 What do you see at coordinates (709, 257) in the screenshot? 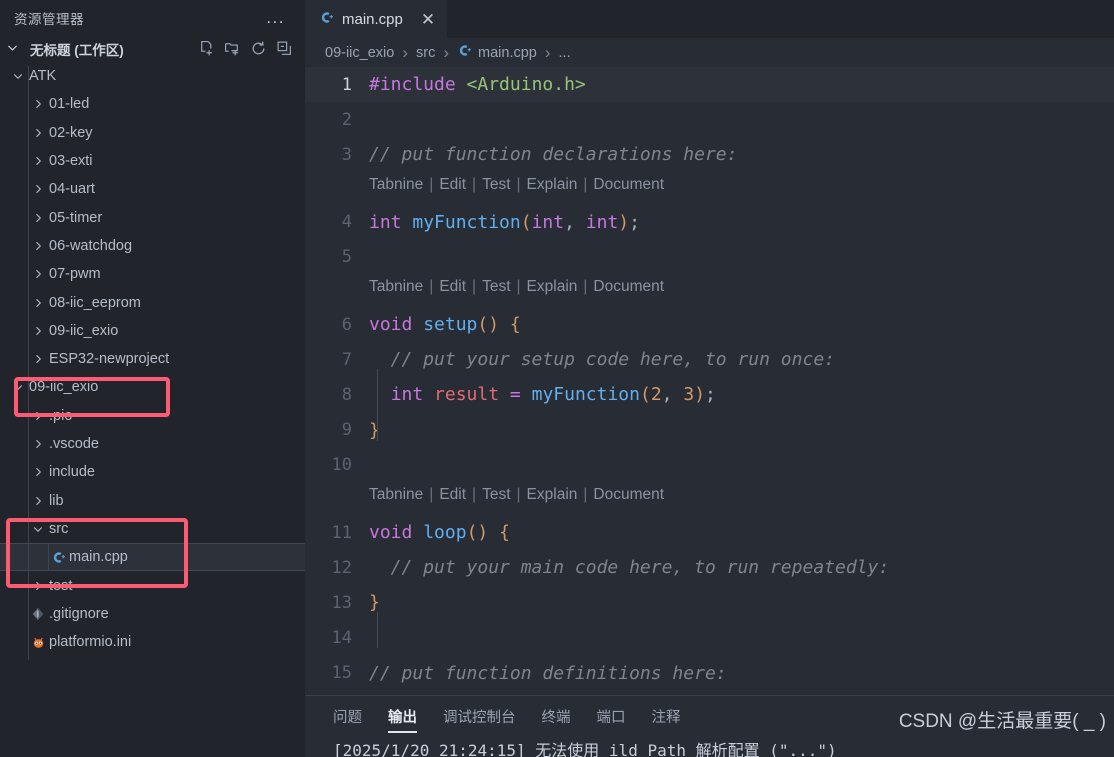
I see `code-line-5: 5` at bounding box center [709, 257].